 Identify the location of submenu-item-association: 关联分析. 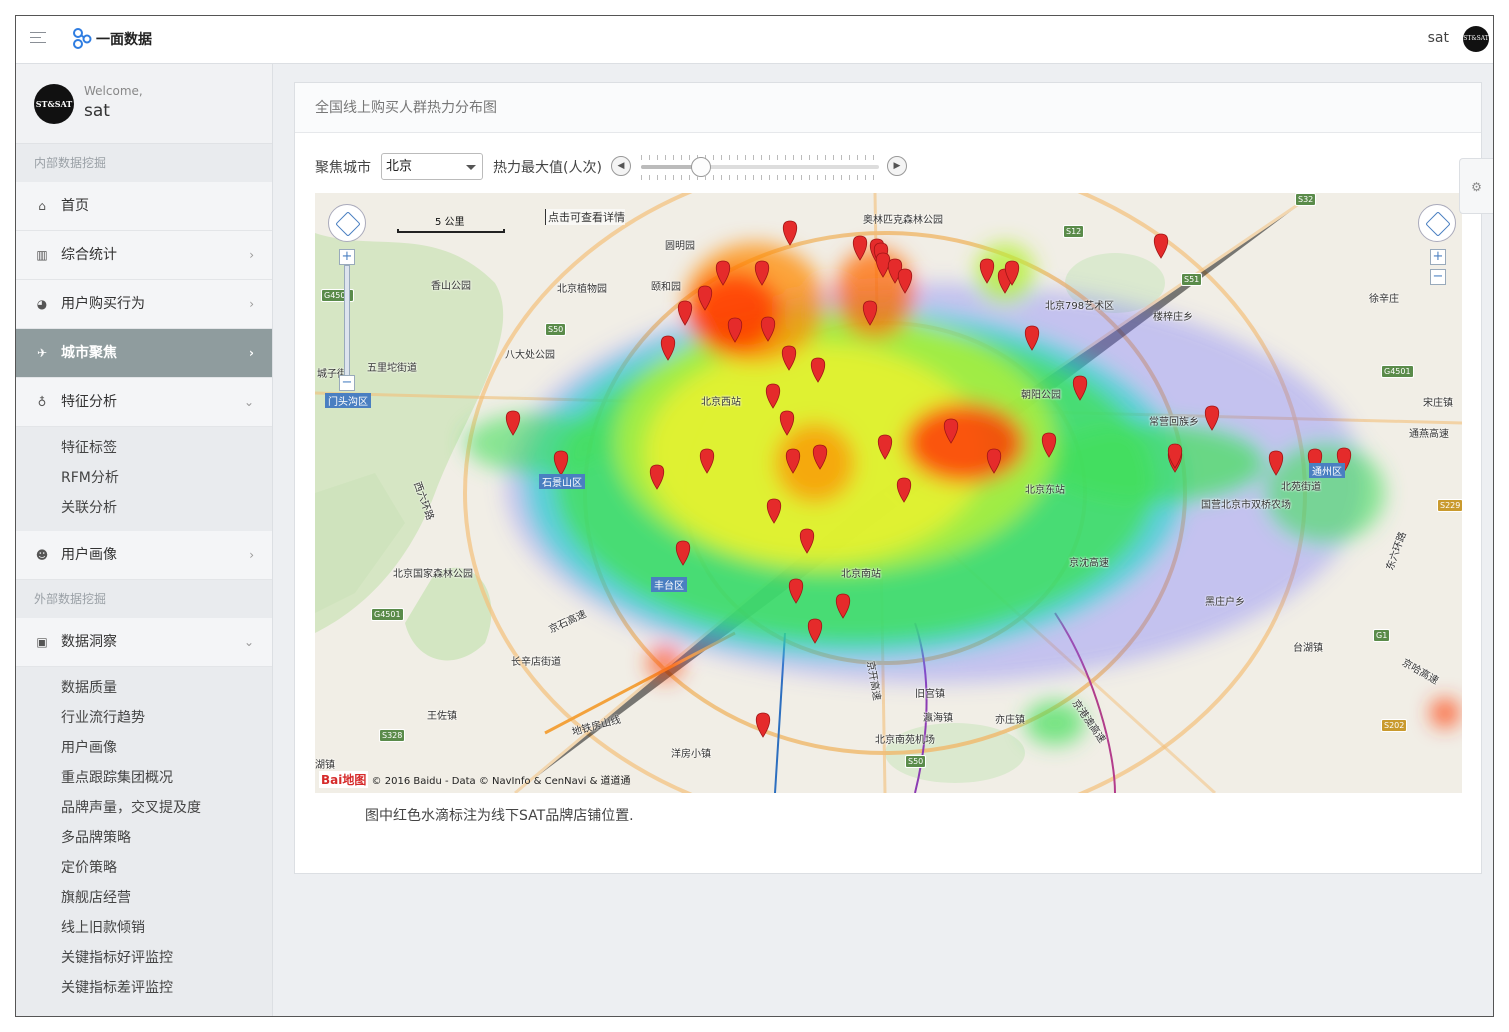
(144, 508).